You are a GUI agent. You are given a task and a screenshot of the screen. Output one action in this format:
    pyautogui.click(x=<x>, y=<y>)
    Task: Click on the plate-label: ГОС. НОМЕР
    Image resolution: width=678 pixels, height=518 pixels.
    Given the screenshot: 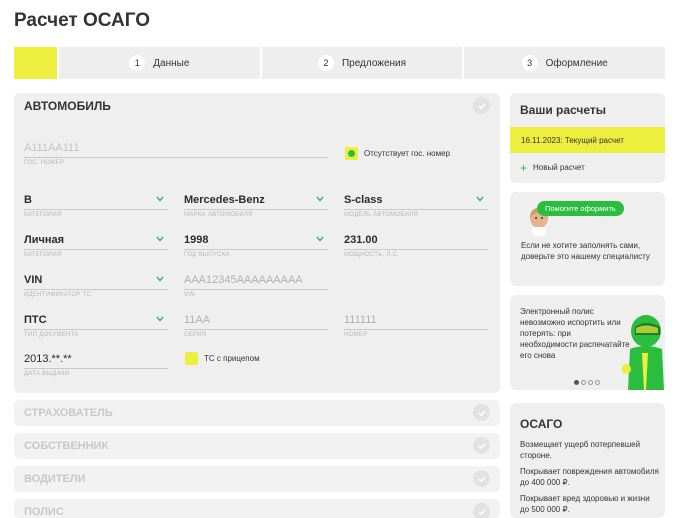 What is the action you would take?
    pyautogui.click(x=44, y=163)
    